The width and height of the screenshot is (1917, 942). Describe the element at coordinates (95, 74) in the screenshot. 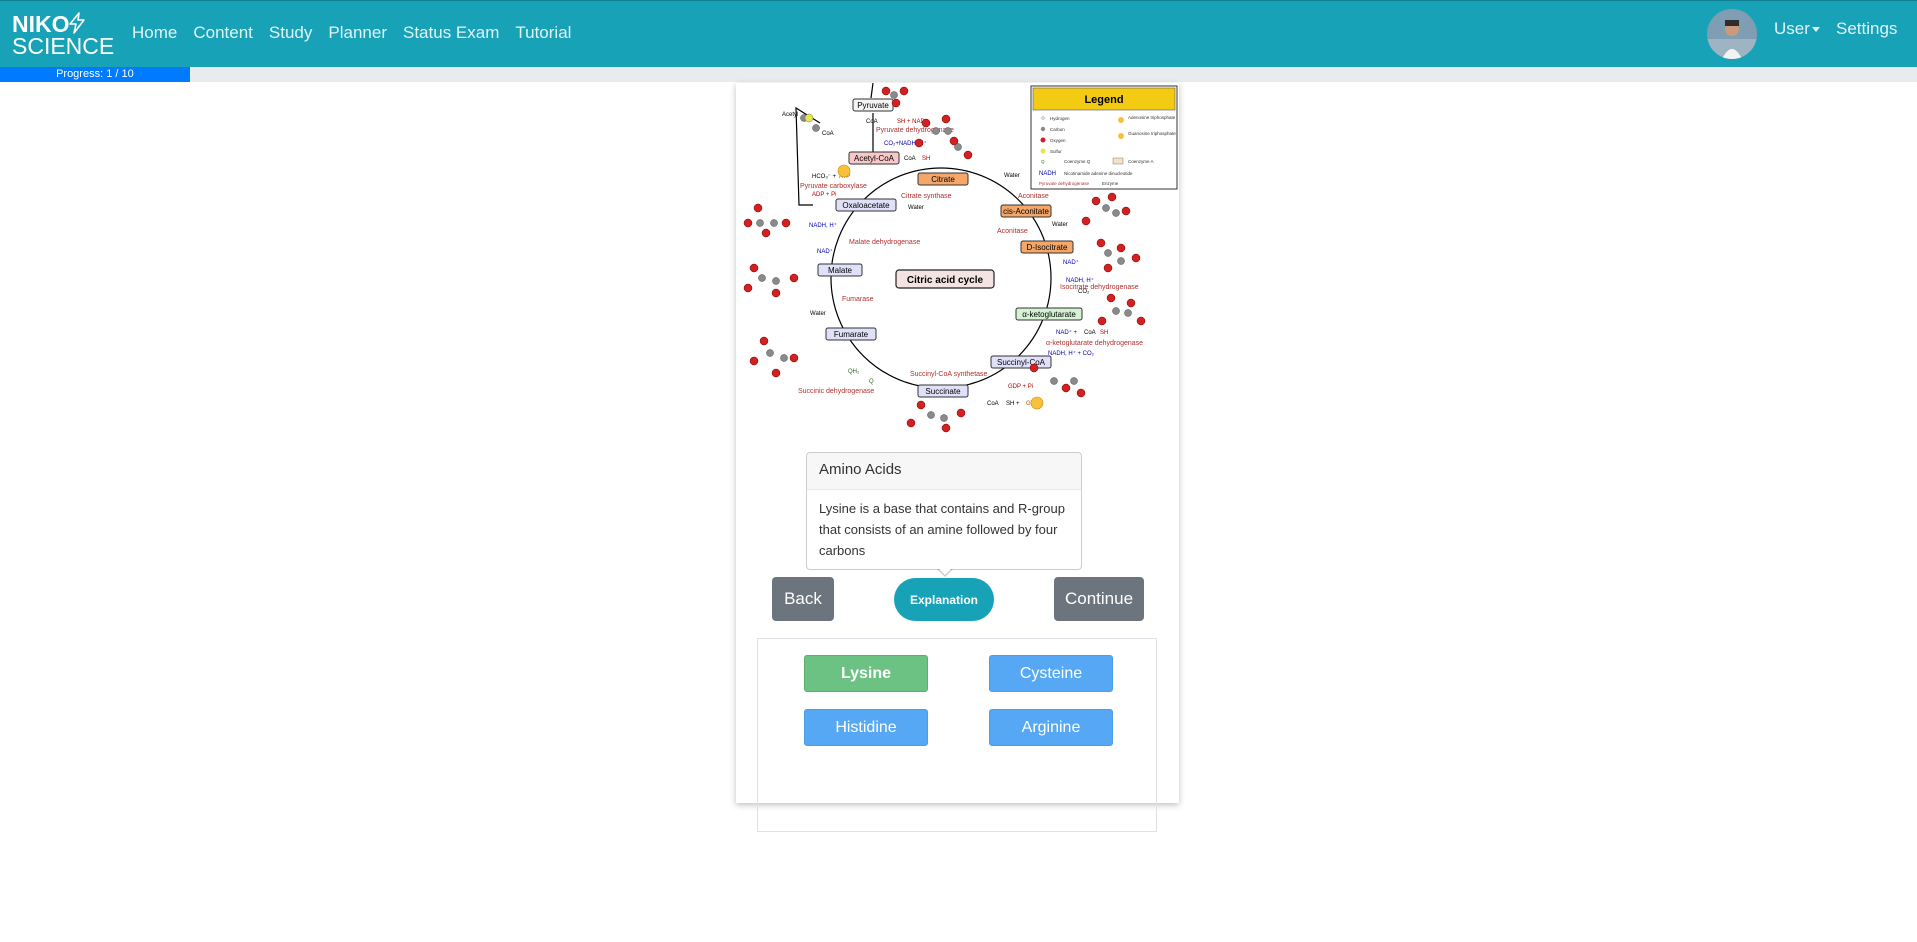

I see `progress-fill: Progress: 1 / 10` at that location.